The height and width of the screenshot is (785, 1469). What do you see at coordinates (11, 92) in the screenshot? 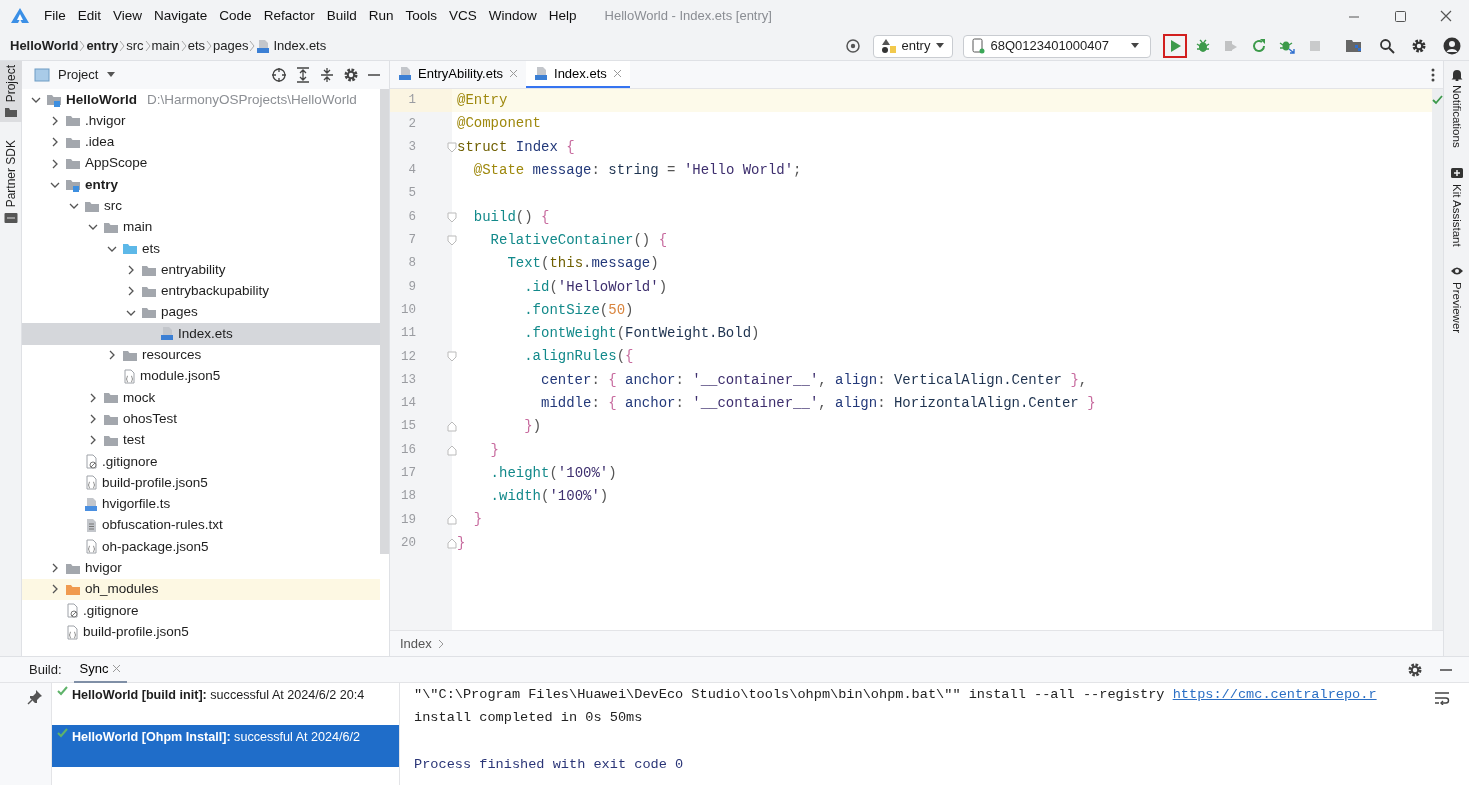
I see `tool-window-tab: Project` at bounding box center [11, 92].